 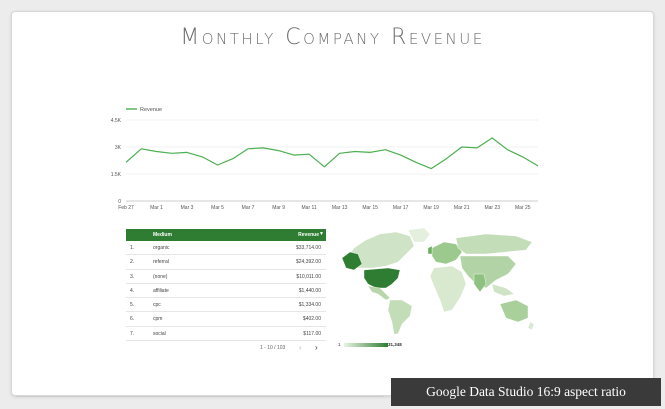 What do you see at coordinates (226, 235) in the screenshot?
I see `table-header: Medium Revenue ▼` at bounding box center [226, 235].